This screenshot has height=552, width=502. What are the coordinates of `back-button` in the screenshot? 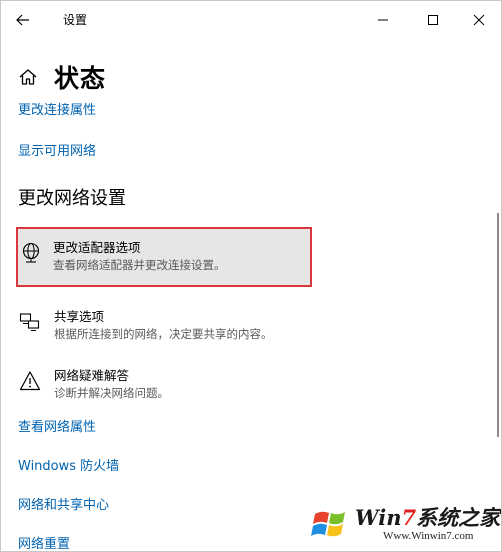 It's located at (23, 20).